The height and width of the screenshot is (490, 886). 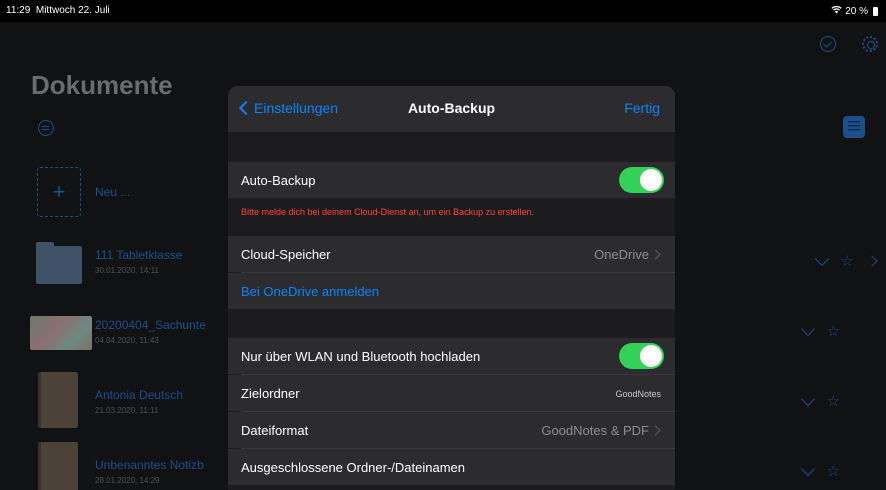 What do you see at coordinates (286, 254) in the screenshot?
I see `cloud-storage-label: Cloud-Speicher` at bounding box center [286, 254].